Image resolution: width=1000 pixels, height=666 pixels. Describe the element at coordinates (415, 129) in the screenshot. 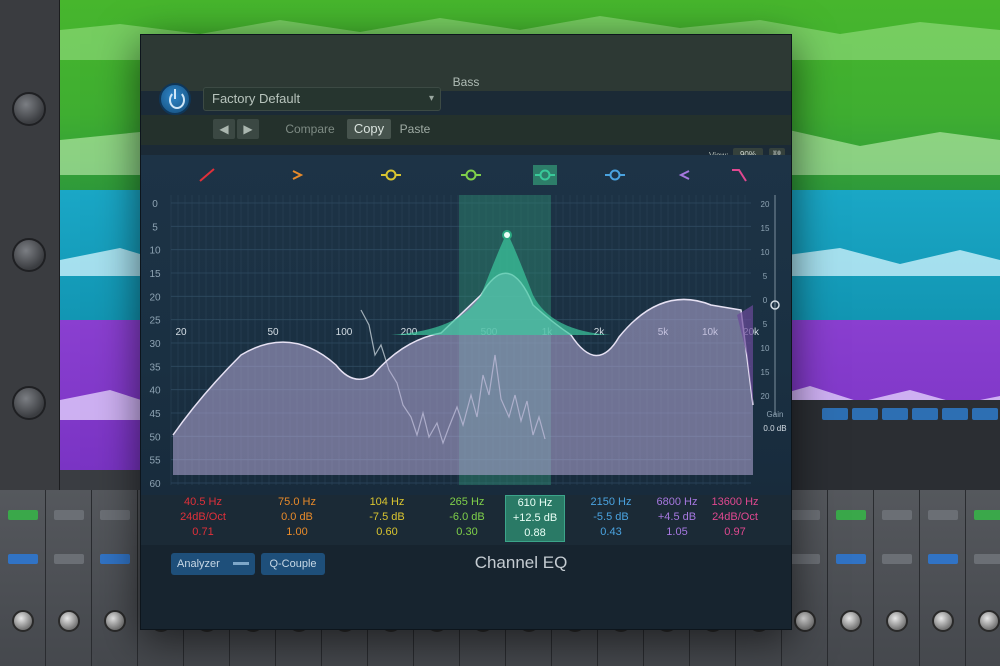

I see `paste-button: Paste` at that location.